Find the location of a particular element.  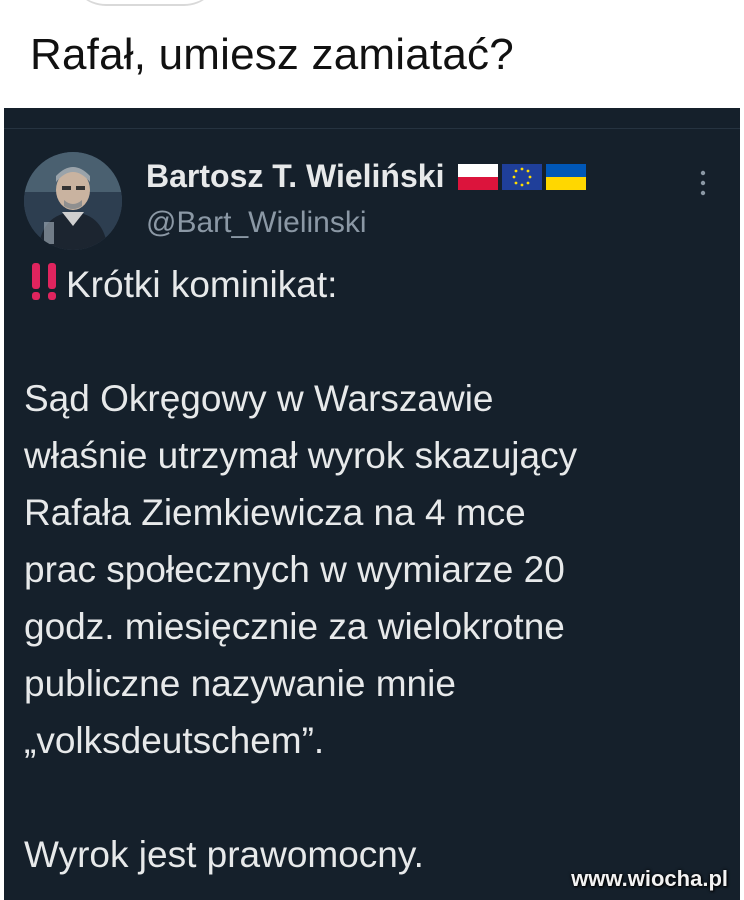

tweet-line: prac społecznych w wymiarze 20 is located at coordinates (294, 569).